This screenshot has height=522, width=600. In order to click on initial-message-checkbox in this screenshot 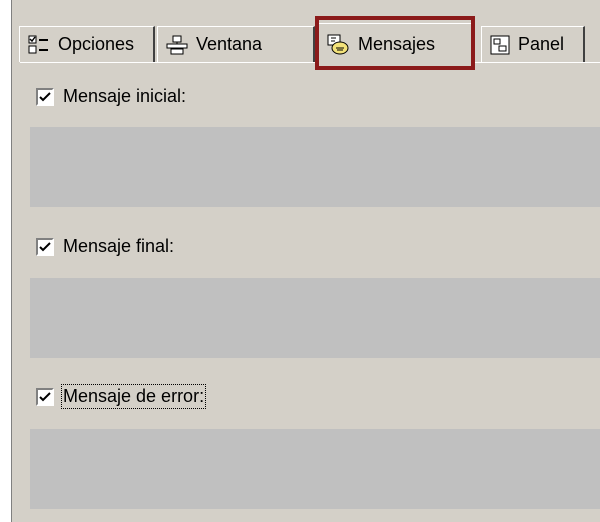, I will do `click(45, 96)`.